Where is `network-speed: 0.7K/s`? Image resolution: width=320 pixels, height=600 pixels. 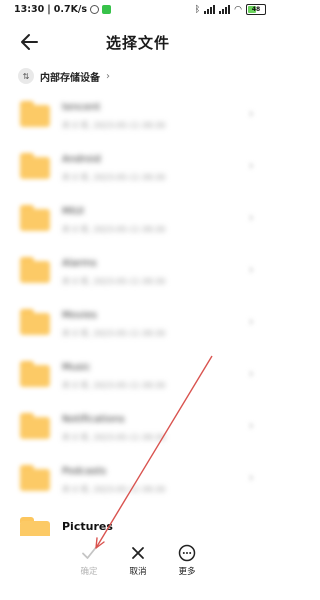
network-speed: 0.7K/s is located at coordinates (70, 9).